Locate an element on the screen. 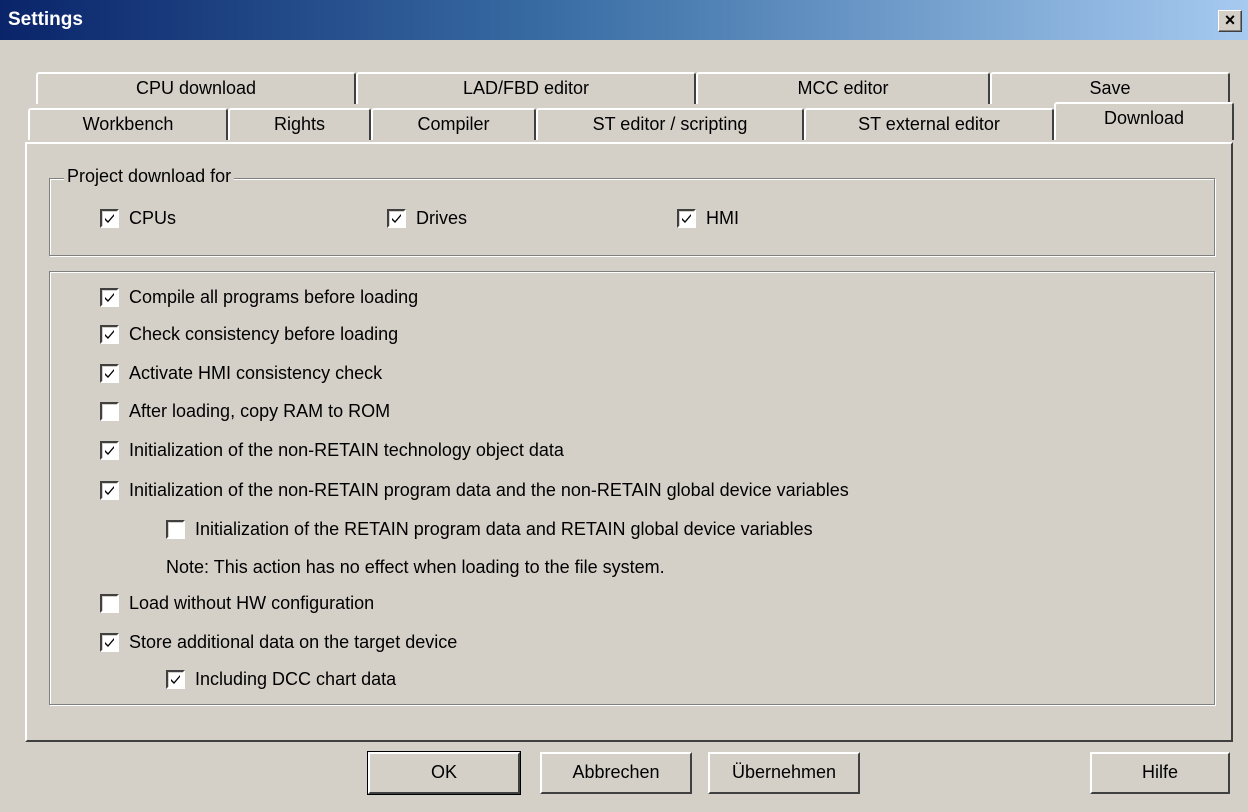  project-download-group: Project download for CPUs Drives HMI is located at coordinates (632, 211).